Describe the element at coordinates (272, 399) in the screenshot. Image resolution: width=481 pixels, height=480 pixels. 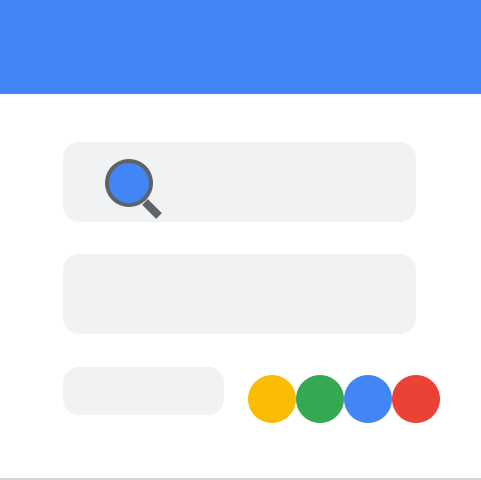
I see `yellow-dot-icon` at that location.